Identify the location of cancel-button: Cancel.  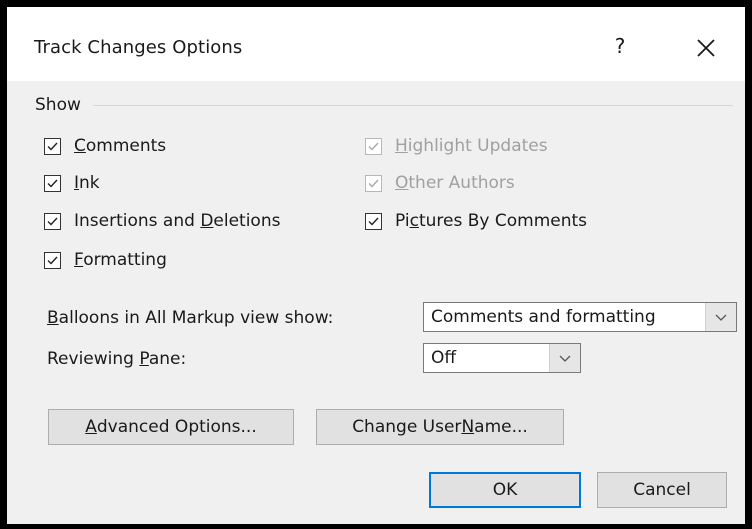
(662, 490).